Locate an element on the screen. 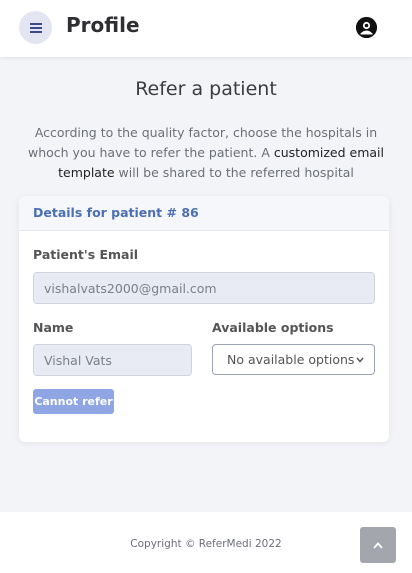 The width and height of the screenshot is (412, 573). email-label: Patient's Email is located at coordinates (86, 254).